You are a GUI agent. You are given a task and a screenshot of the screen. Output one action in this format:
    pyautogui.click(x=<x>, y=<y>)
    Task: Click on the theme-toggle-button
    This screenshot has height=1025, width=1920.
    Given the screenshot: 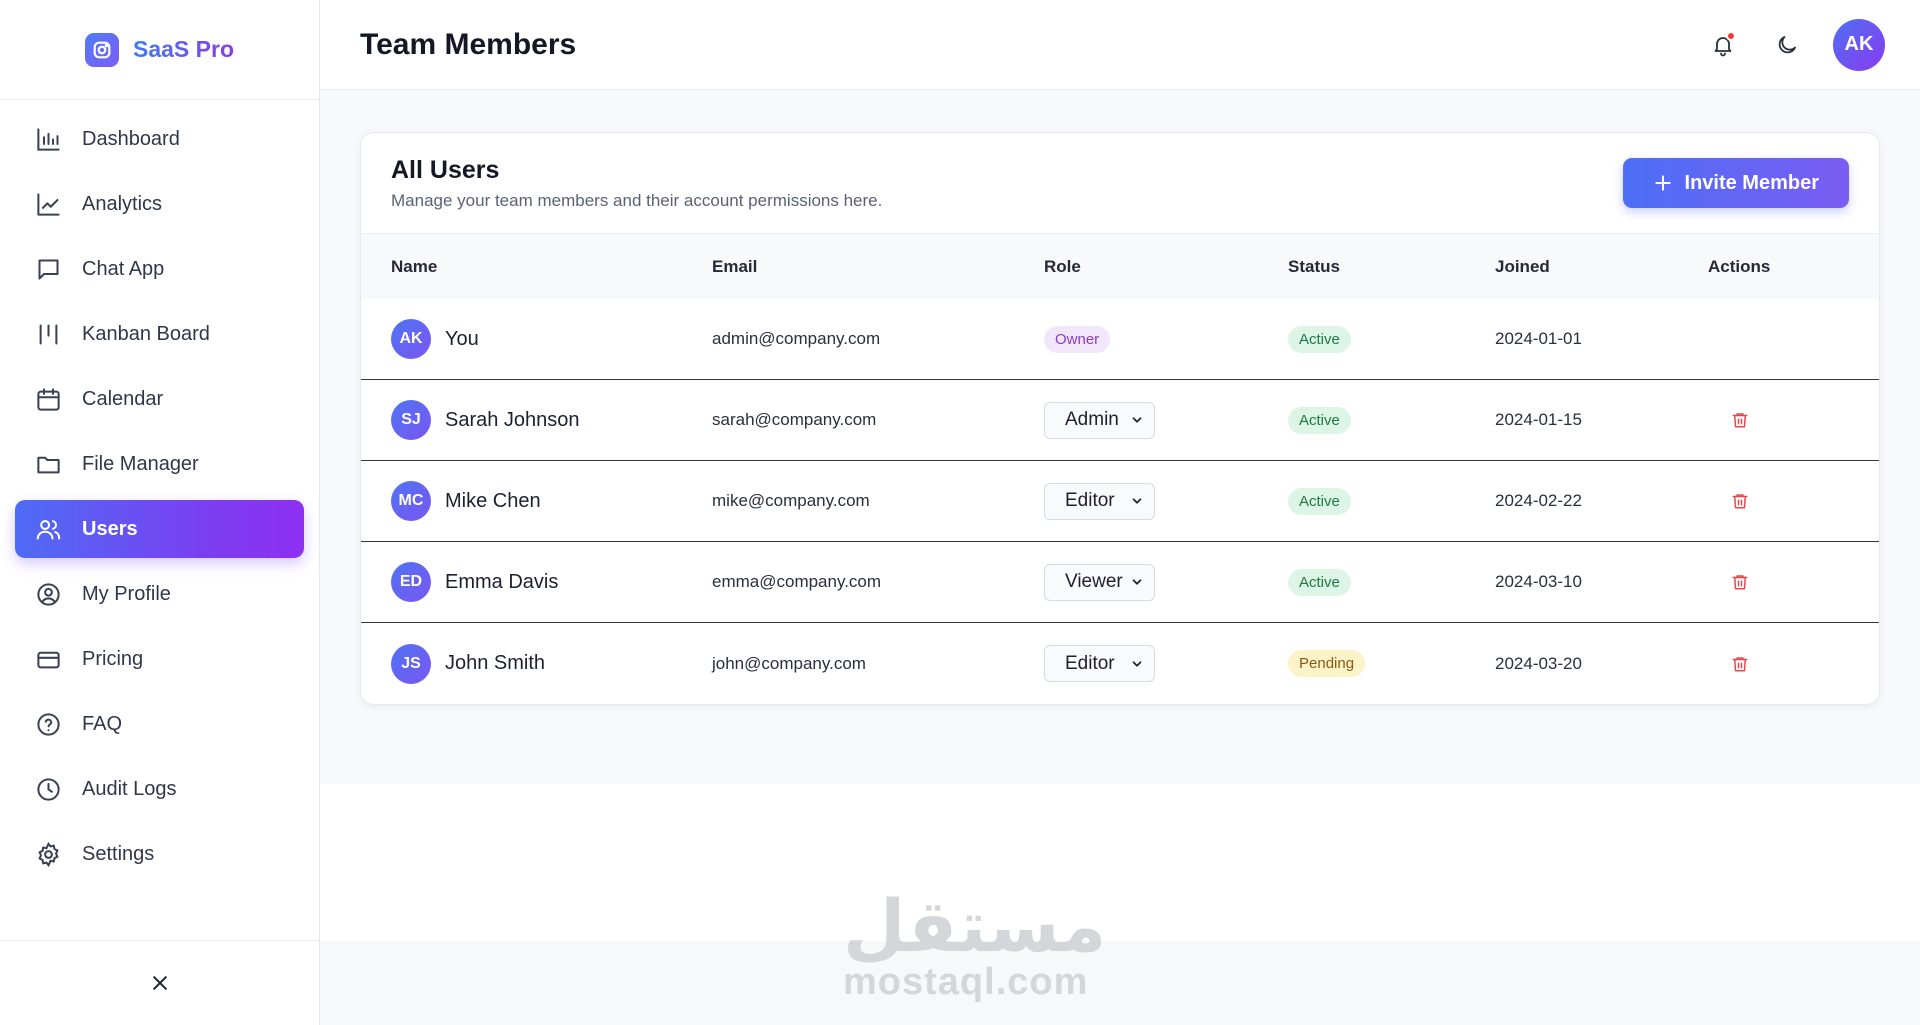 What is the action you would take?
    pyautogui.click(x=1787, y=45)
    